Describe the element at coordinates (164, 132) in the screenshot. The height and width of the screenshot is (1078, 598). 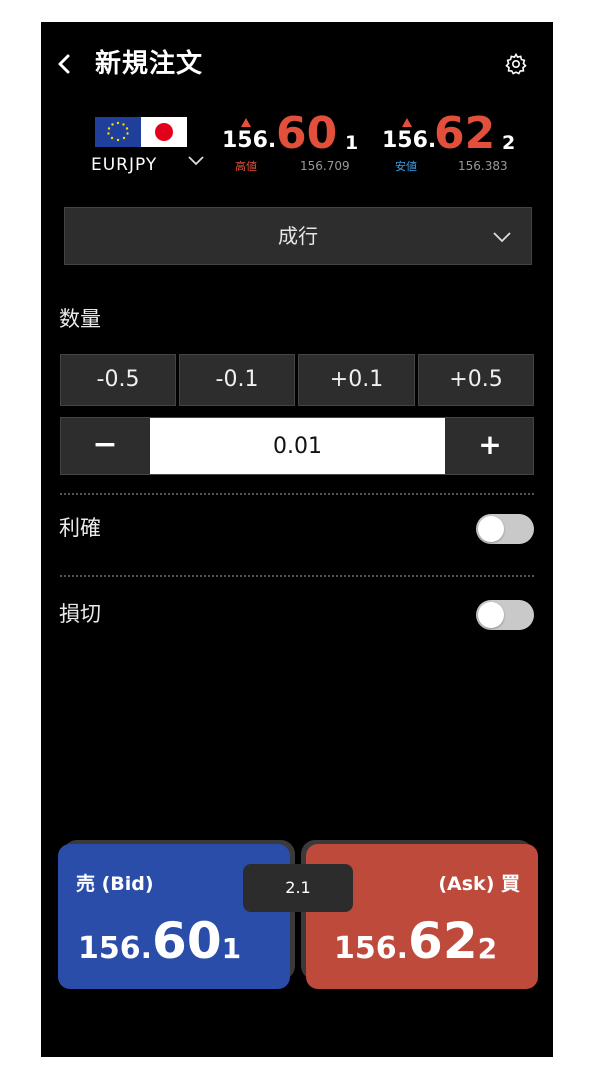
I see `jp-flag-icon` at that location.